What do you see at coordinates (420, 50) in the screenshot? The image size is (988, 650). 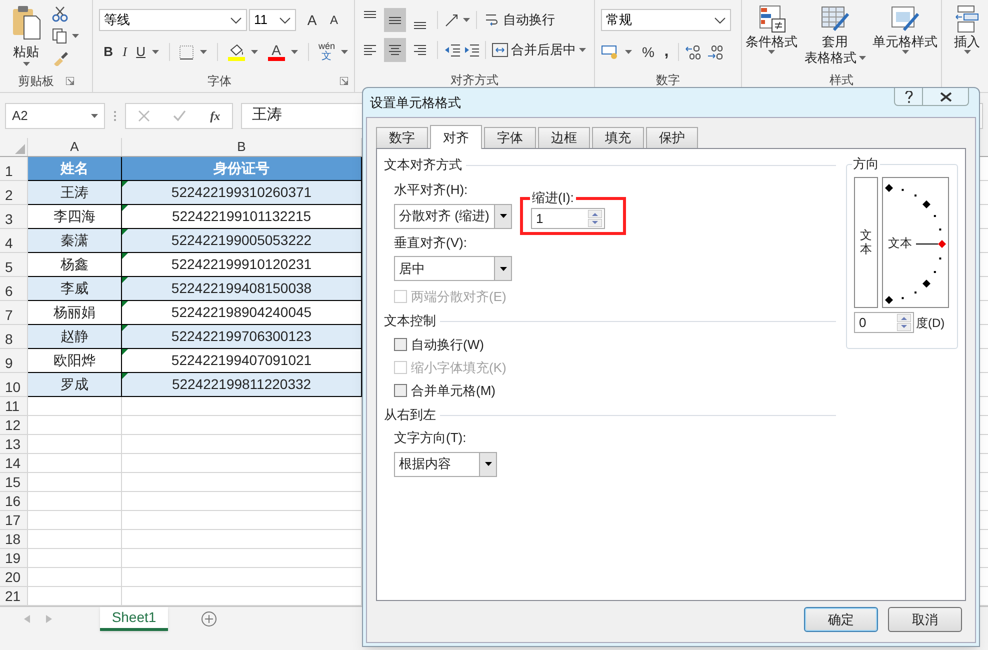 I see `right-align-icon` at bounding box center [420, 50].